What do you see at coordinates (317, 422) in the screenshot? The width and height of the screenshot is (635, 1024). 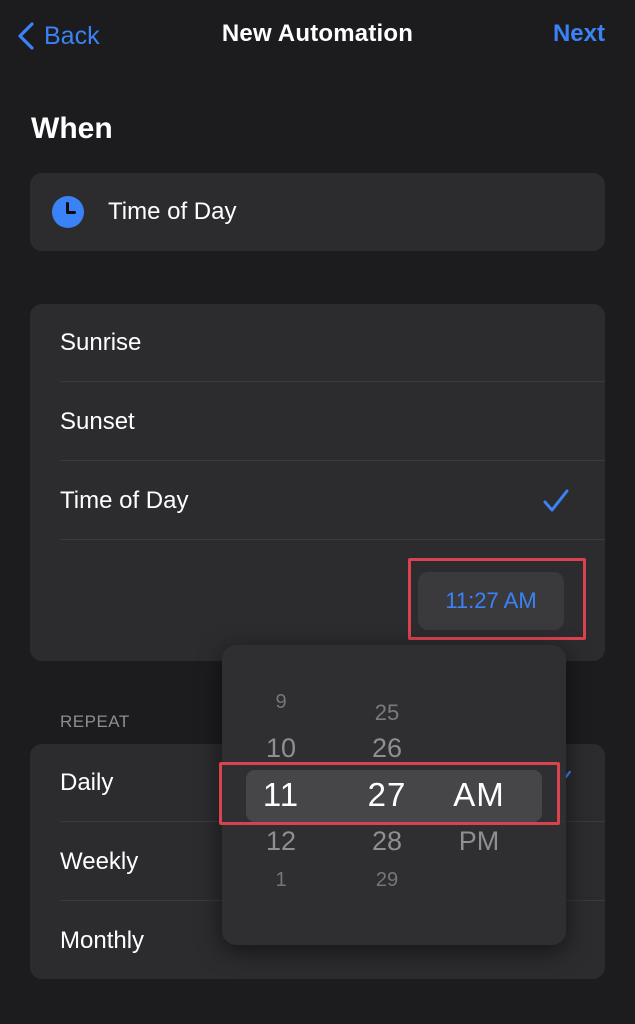 I see `option-sunset: Sunset` at bounding box center [317, 422].